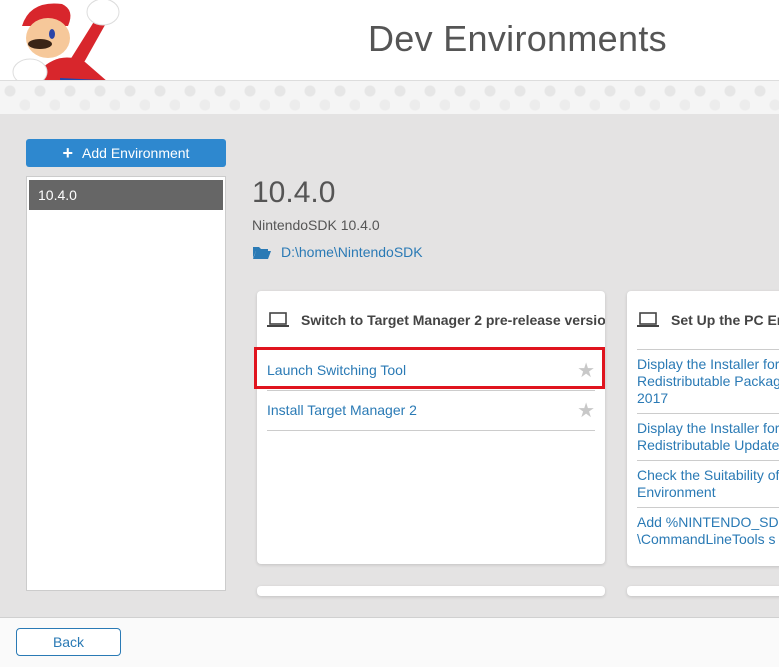 The image size is (779, 667). Describe the element at coordinates (389, 97) in the screenshot. I see `decorative-pattern-banner` at that location.